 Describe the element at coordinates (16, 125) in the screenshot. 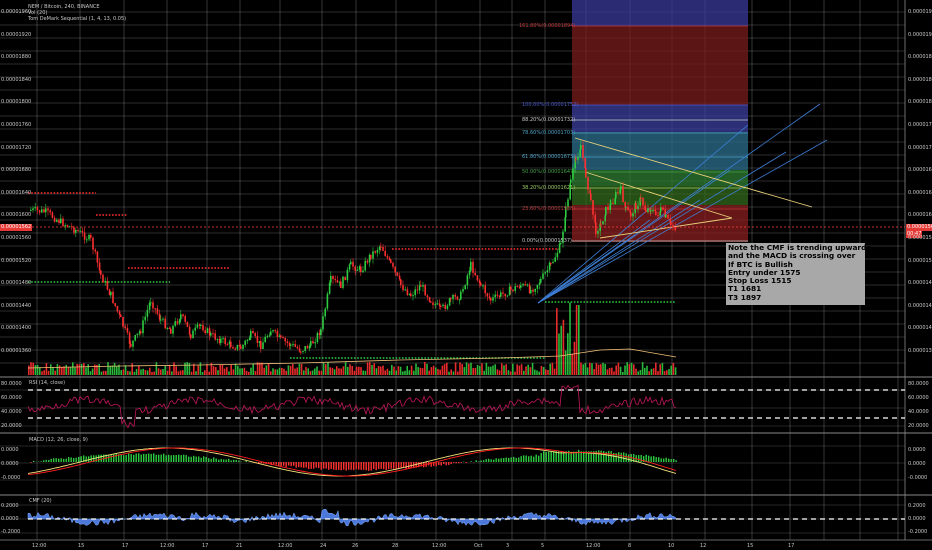

I see `price-axis-label-left: 0.00001760` at that location.